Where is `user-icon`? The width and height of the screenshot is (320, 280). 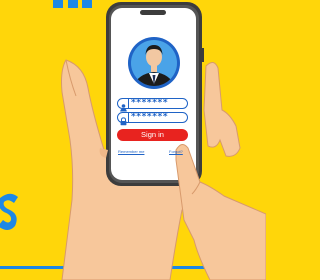
user-icon is located at coordinates (124, 105).